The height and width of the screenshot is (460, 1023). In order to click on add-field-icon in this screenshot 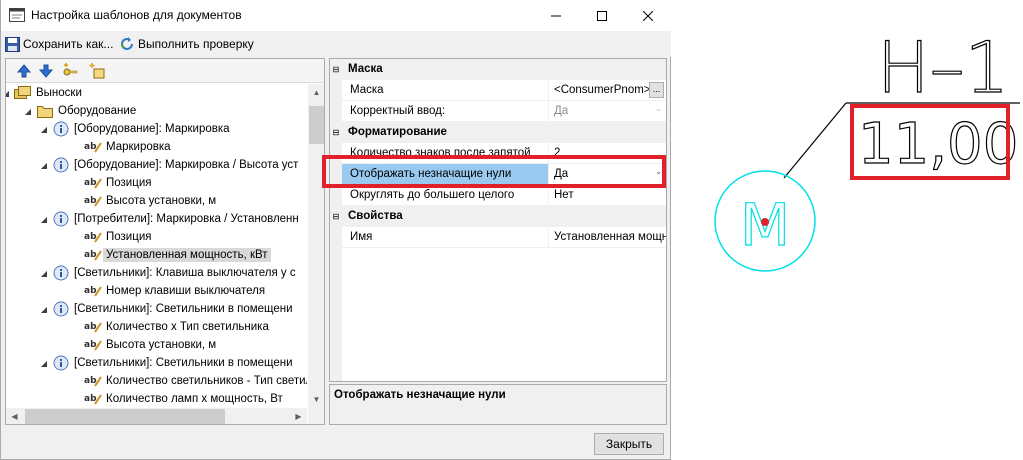, I will do `click(97, 71)`.